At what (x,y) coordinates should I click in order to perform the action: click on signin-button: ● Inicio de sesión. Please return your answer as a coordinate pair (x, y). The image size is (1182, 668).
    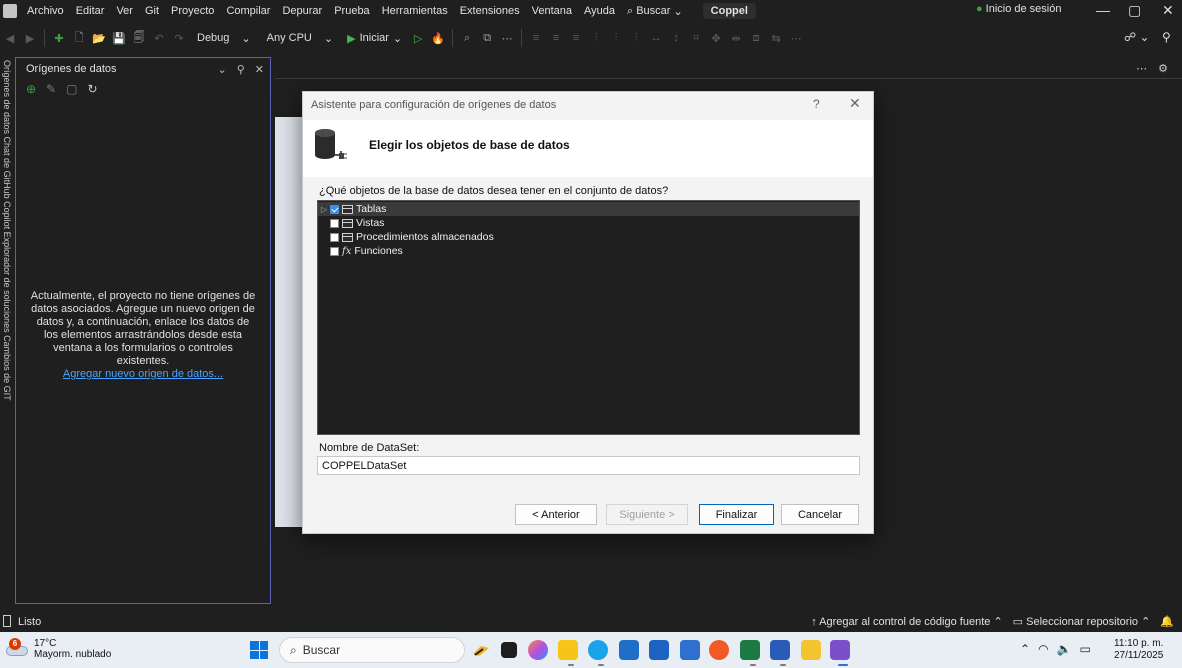
    Looking at the image, I should click on (1018, 9).